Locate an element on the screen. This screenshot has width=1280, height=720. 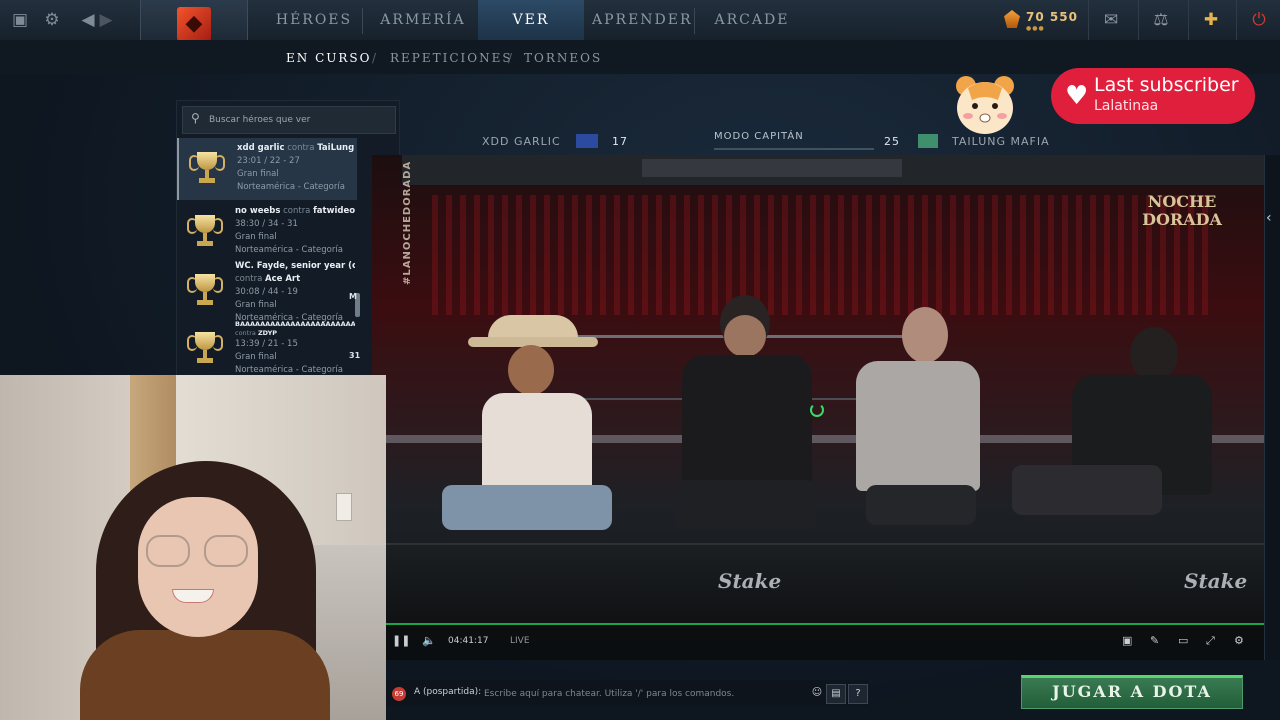
pause-icon: ❚❚ is located at coordinates (401, 640).